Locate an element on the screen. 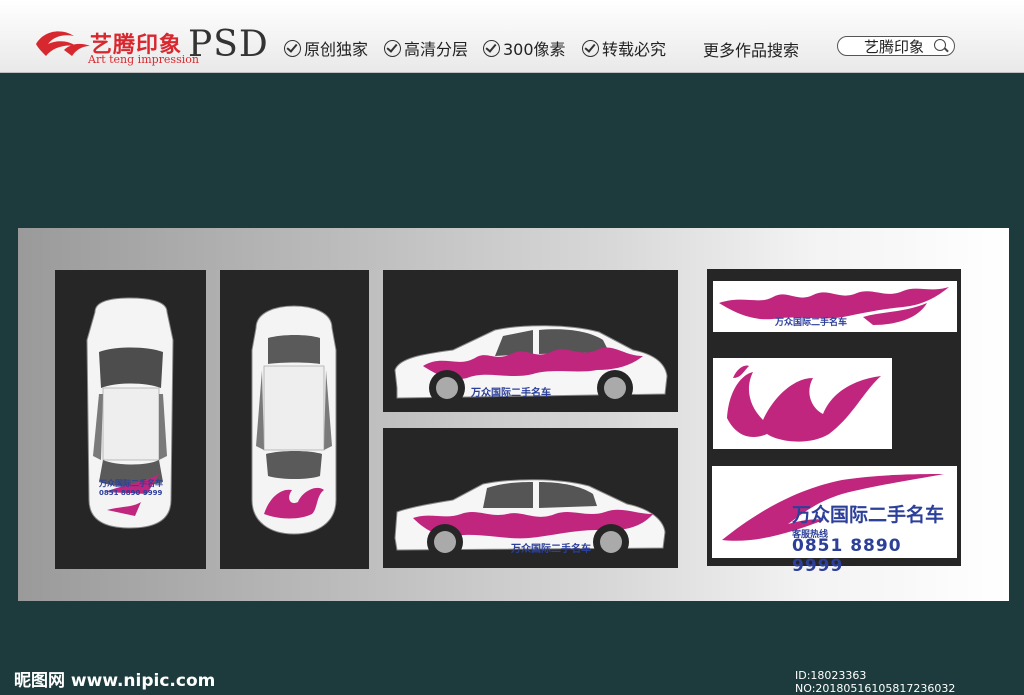  image-id-label: ID:18023363 NO:20180516105817236032 is located at coordinates (875, 682).